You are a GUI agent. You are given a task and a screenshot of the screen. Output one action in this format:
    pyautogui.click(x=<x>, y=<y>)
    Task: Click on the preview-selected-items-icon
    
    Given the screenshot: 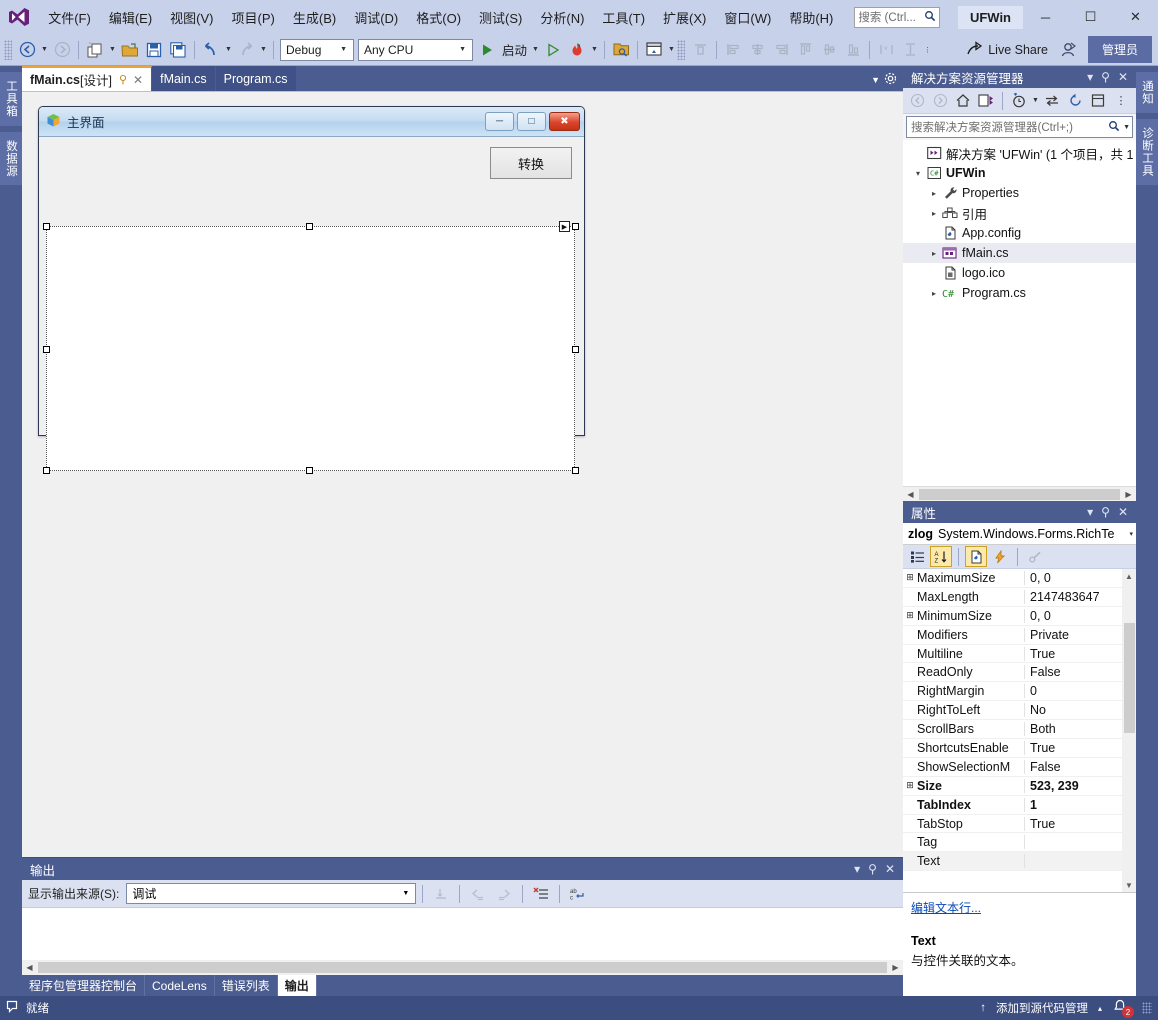 What is the action you would take?
    pyautogui.click(x=621, y=50)
    